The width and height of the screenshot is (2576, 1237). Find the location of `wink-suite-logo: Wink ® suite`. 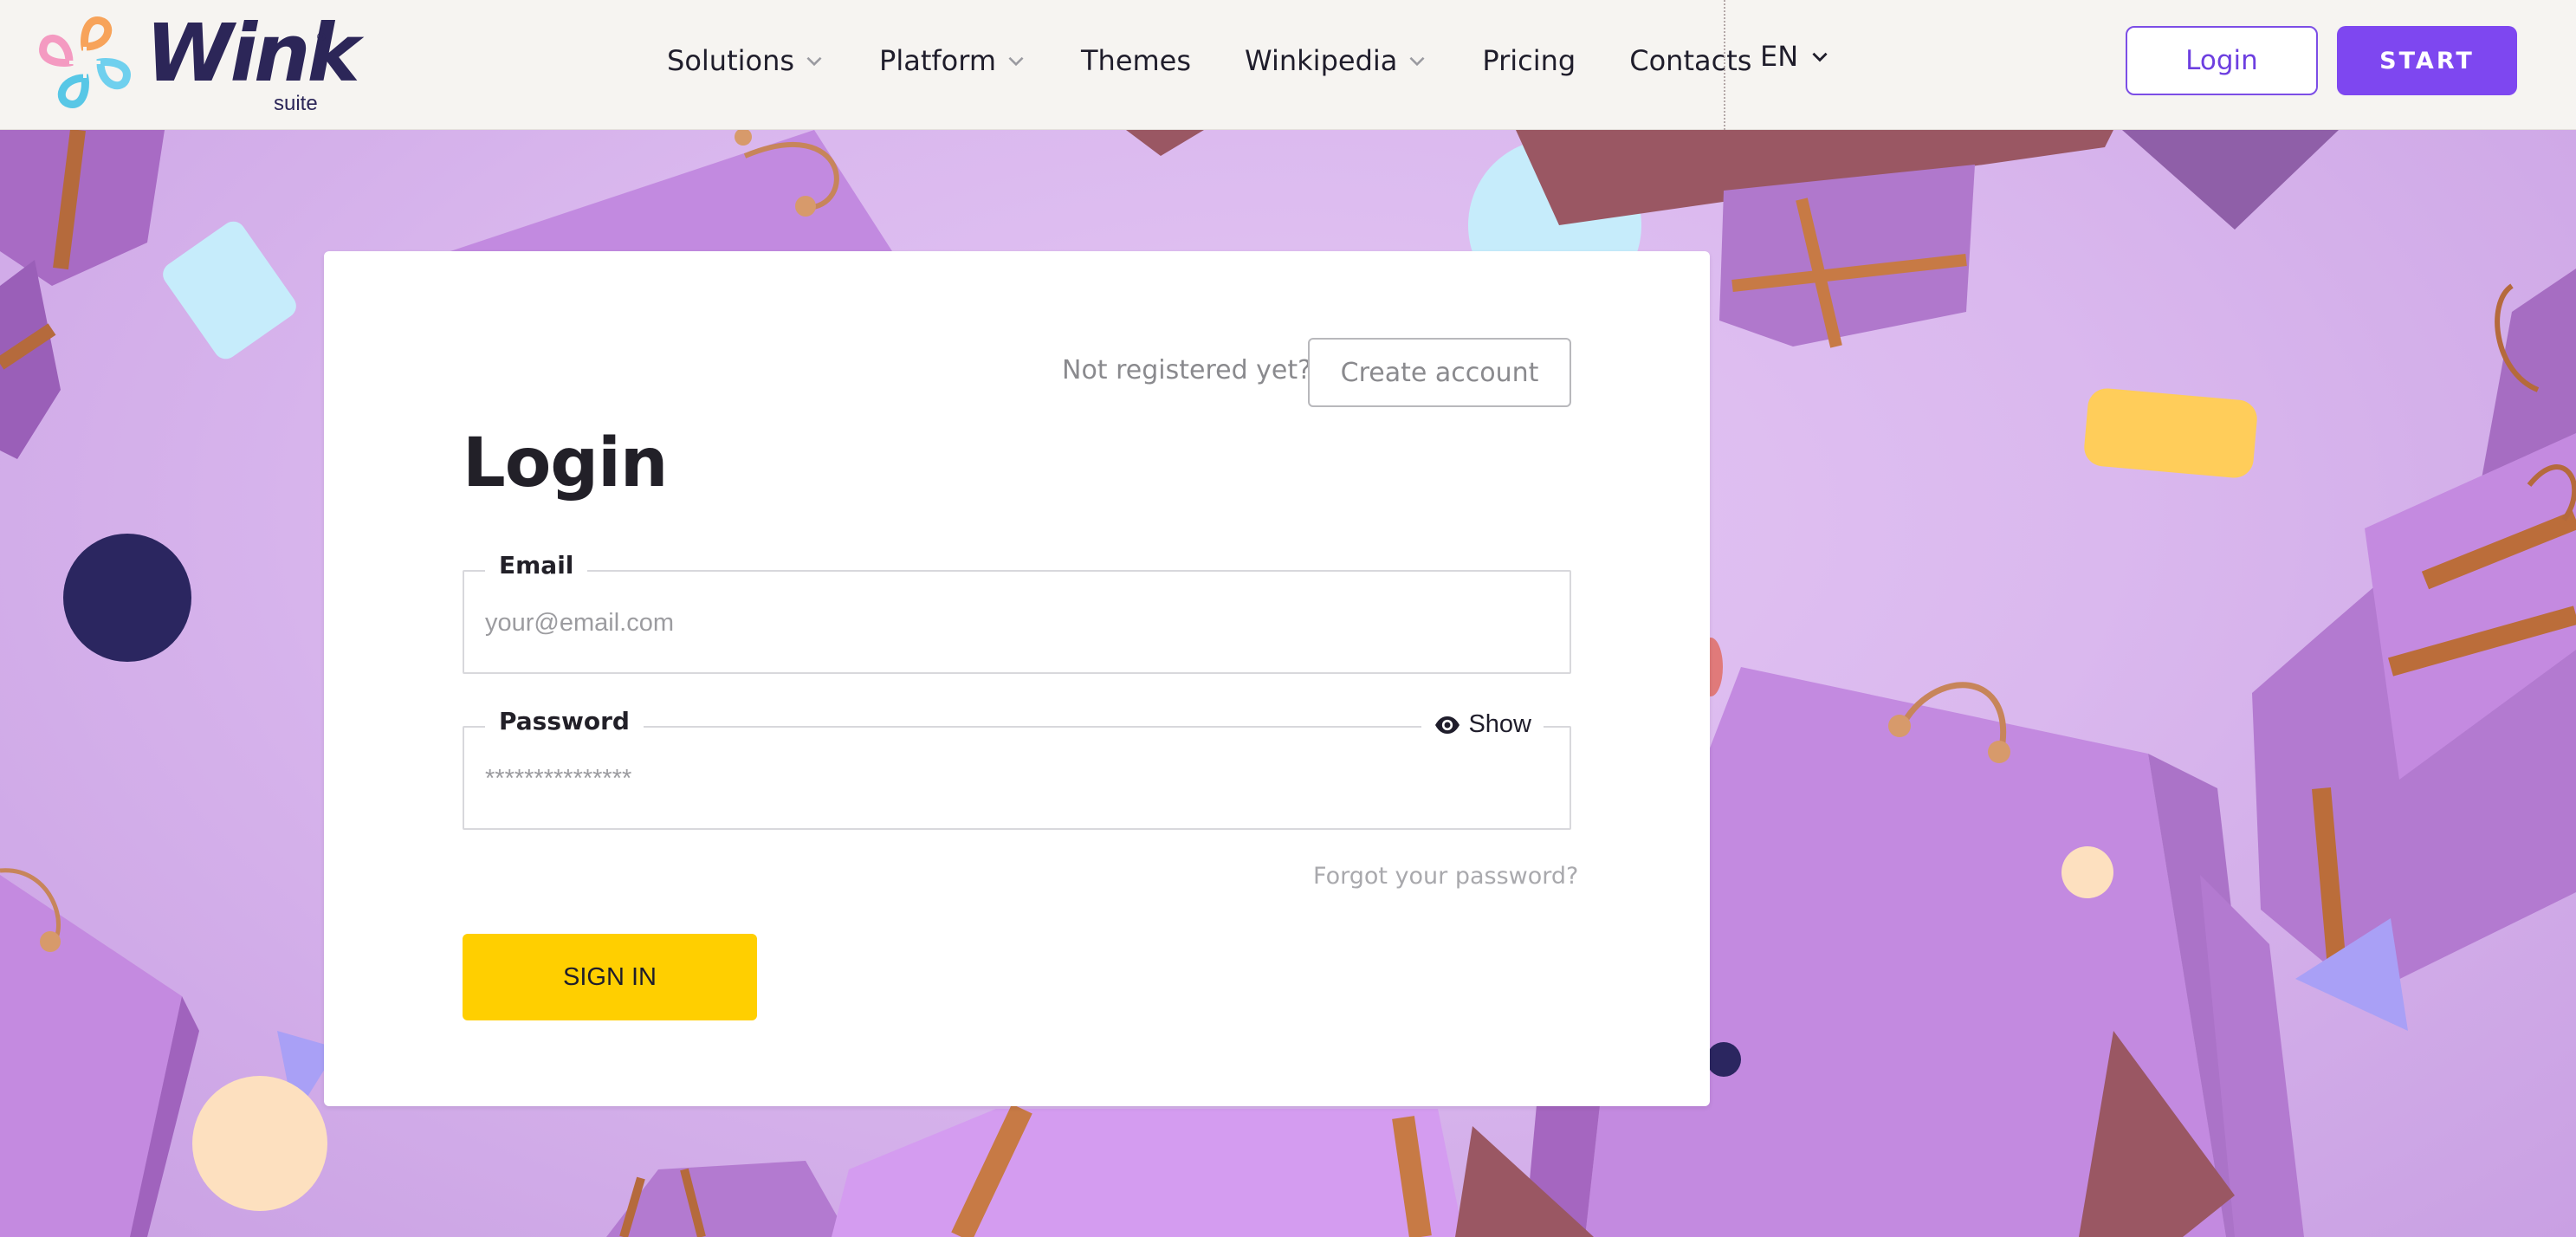

wink-suite-logo: Wink ® suite is located at coordinates (197, 62).